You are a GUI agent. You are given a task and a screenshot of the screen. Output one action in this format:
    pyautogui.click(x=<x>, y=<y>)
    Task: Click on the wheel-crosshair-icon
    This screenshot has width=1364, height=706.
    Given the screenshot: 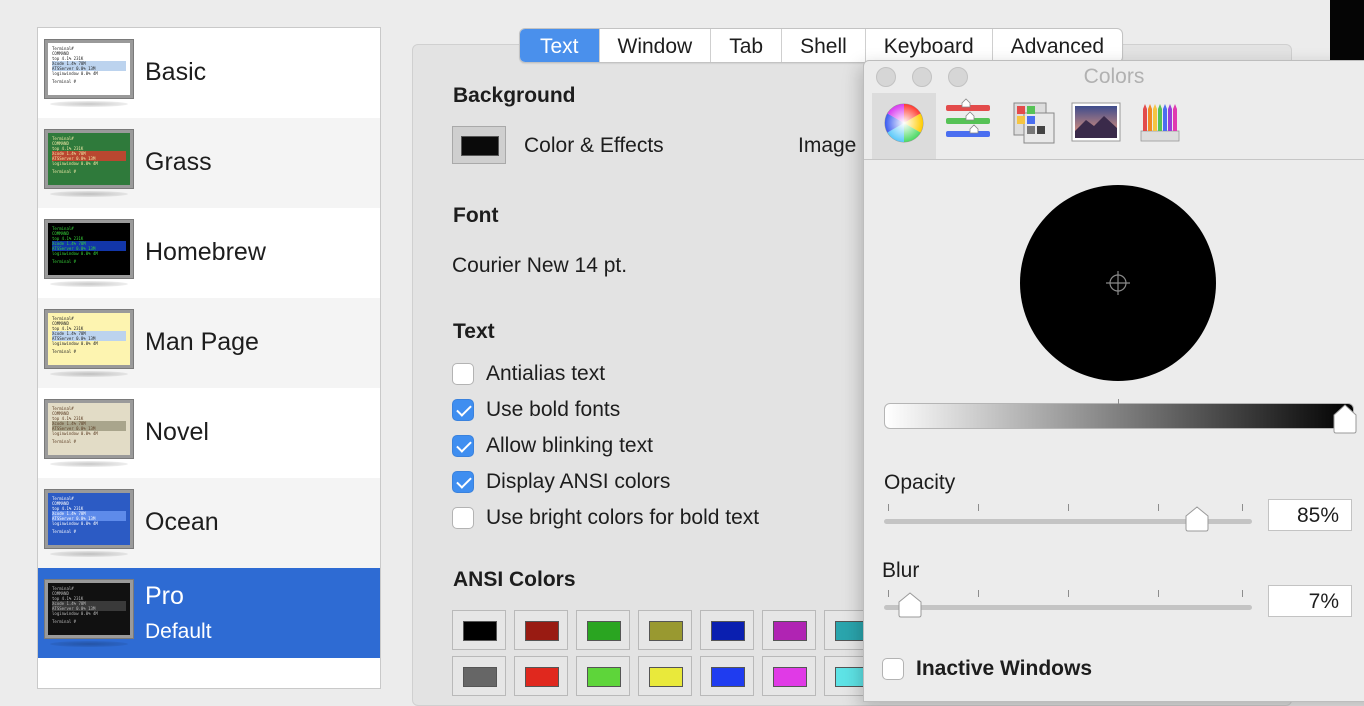 What is the action you would take?
    pyautogui.click(x=1118, y=283)
    